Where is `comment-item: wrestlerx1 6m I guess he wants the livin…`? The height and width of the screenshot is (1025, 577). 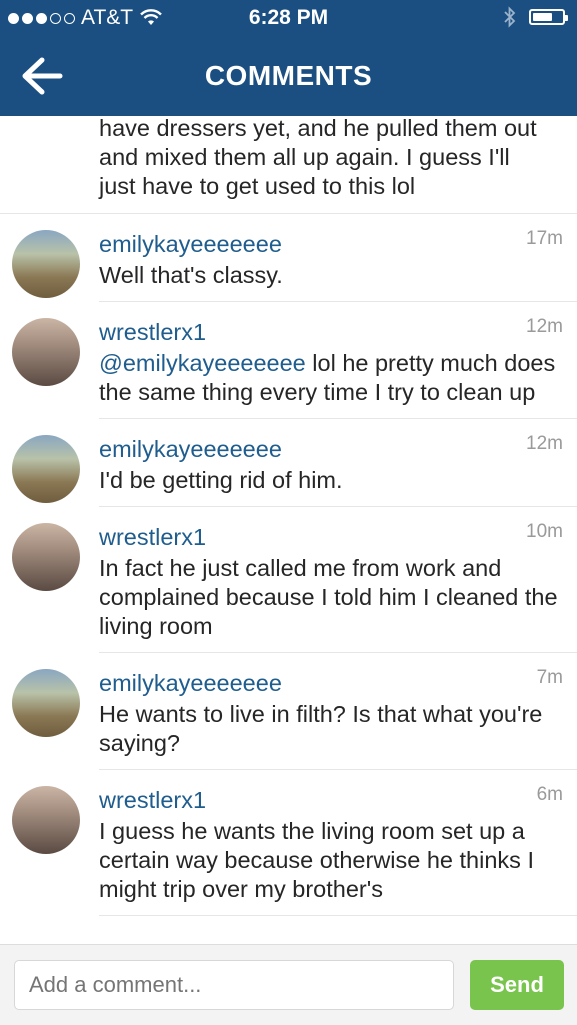 comment-item: wrestlerx1 6m I guess he wants the livin… is located at coordinates (288, 843).